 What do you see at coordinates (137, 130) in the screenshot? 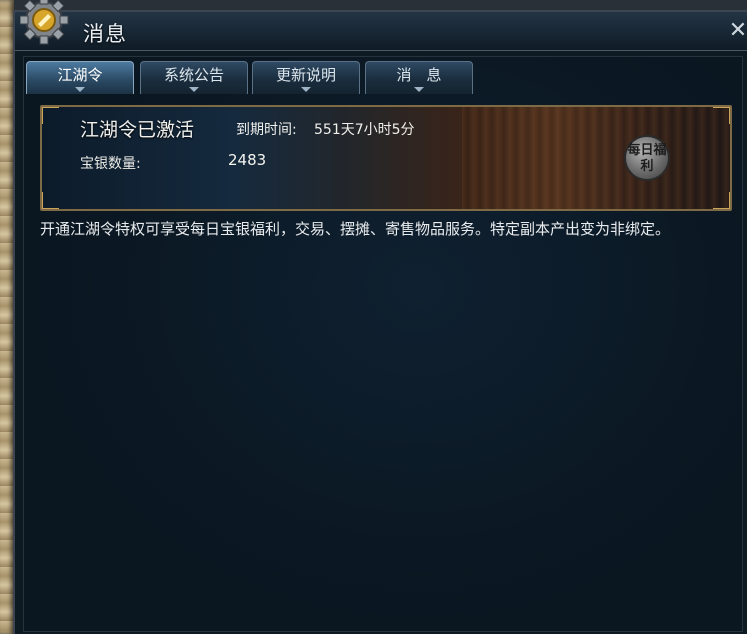
I see `activation-status: 江湖令已激活` at bounding box center [137, 130].